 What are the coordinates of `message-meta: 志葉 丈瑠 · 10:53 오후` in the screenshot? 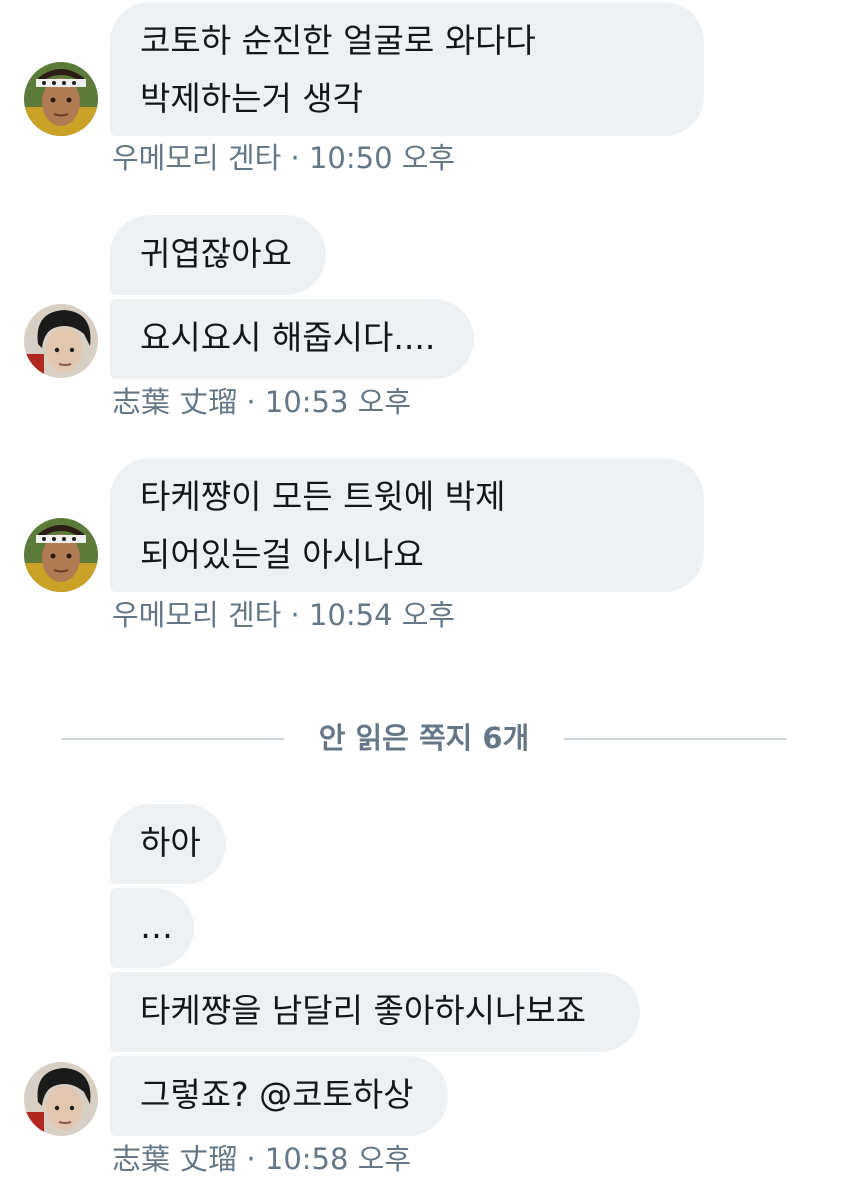 It's located at (262, 402).